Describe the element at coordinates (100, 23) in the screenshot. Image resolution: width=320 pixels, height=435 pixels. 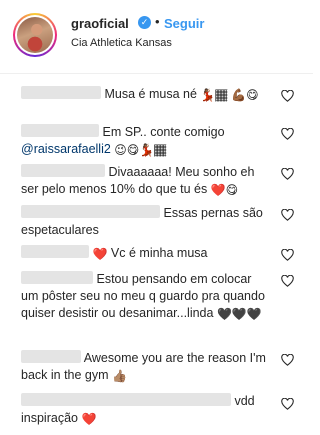
I see `username-link: graoficial` at that location.